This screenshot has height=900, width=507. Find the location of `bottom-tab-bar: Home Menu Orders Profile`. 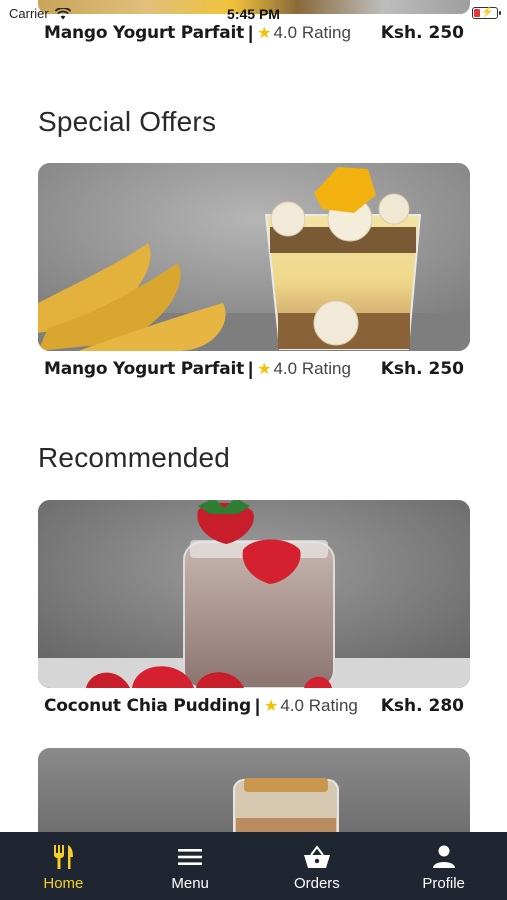

bottom-tab-bar: Home Menu Orders Profile is located at coordinates (253, 866).